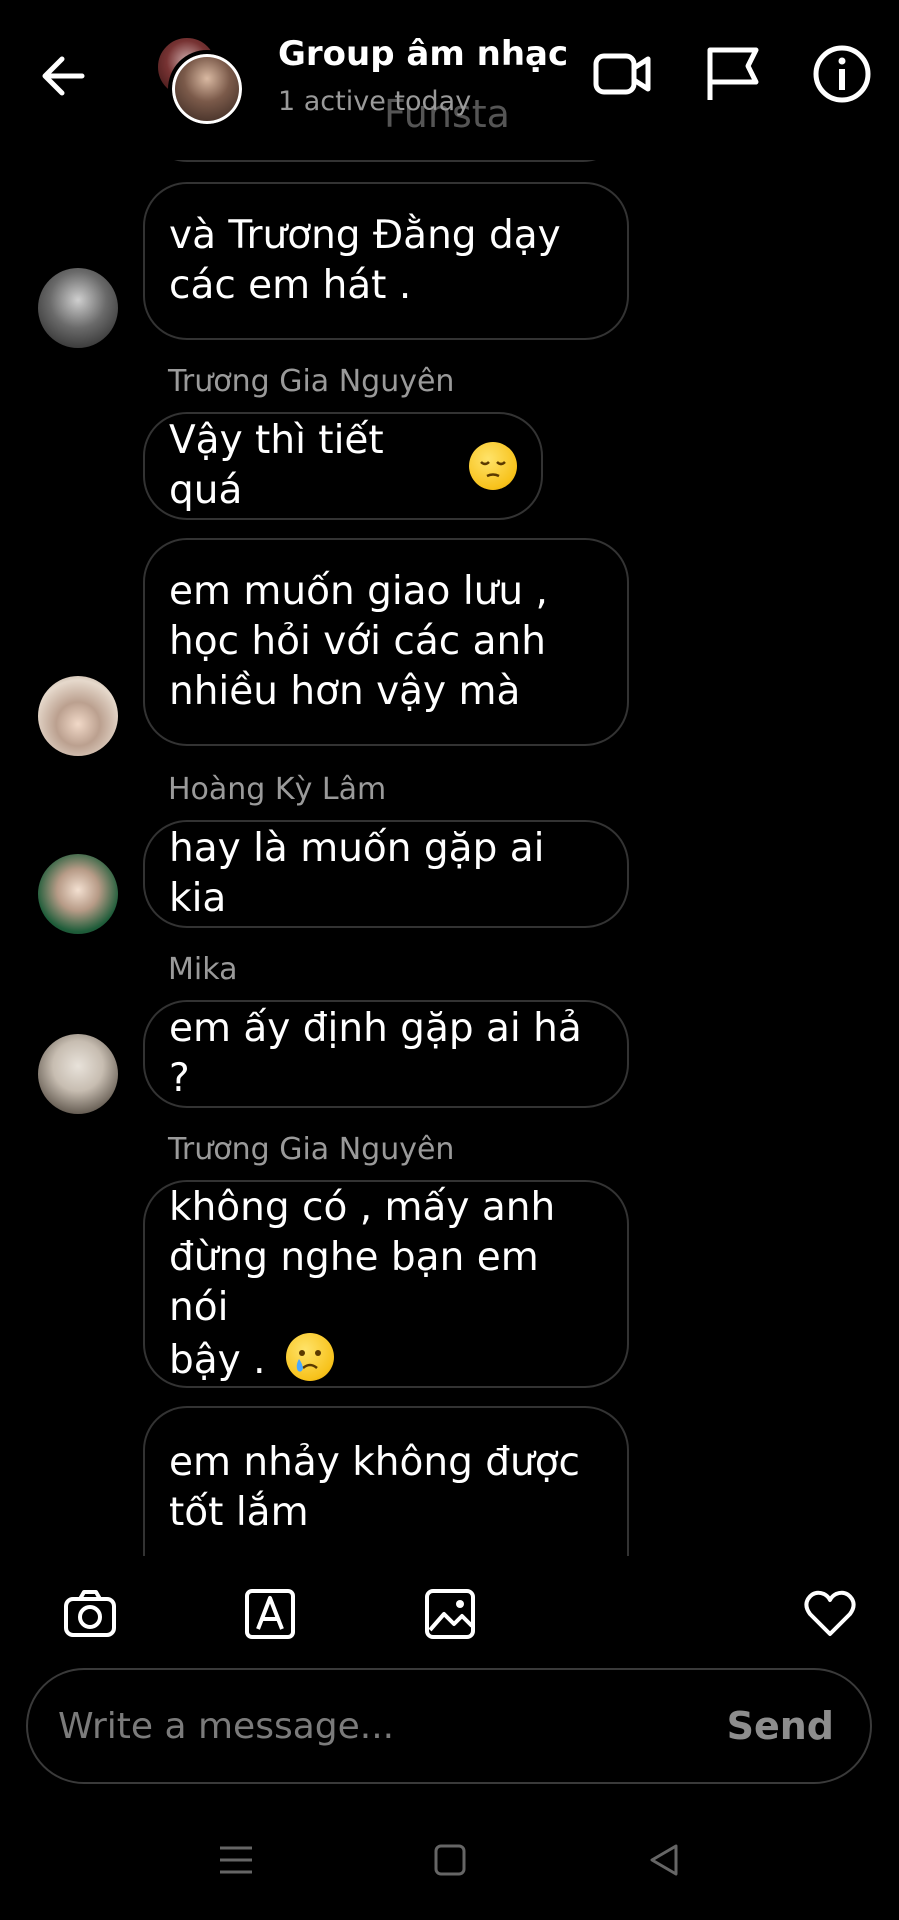 Image resolution: width=899 pixels, height=1920 pixels. I want to click on message-bubble: em nhảy không được tốt lắm, so click(386, 1481).